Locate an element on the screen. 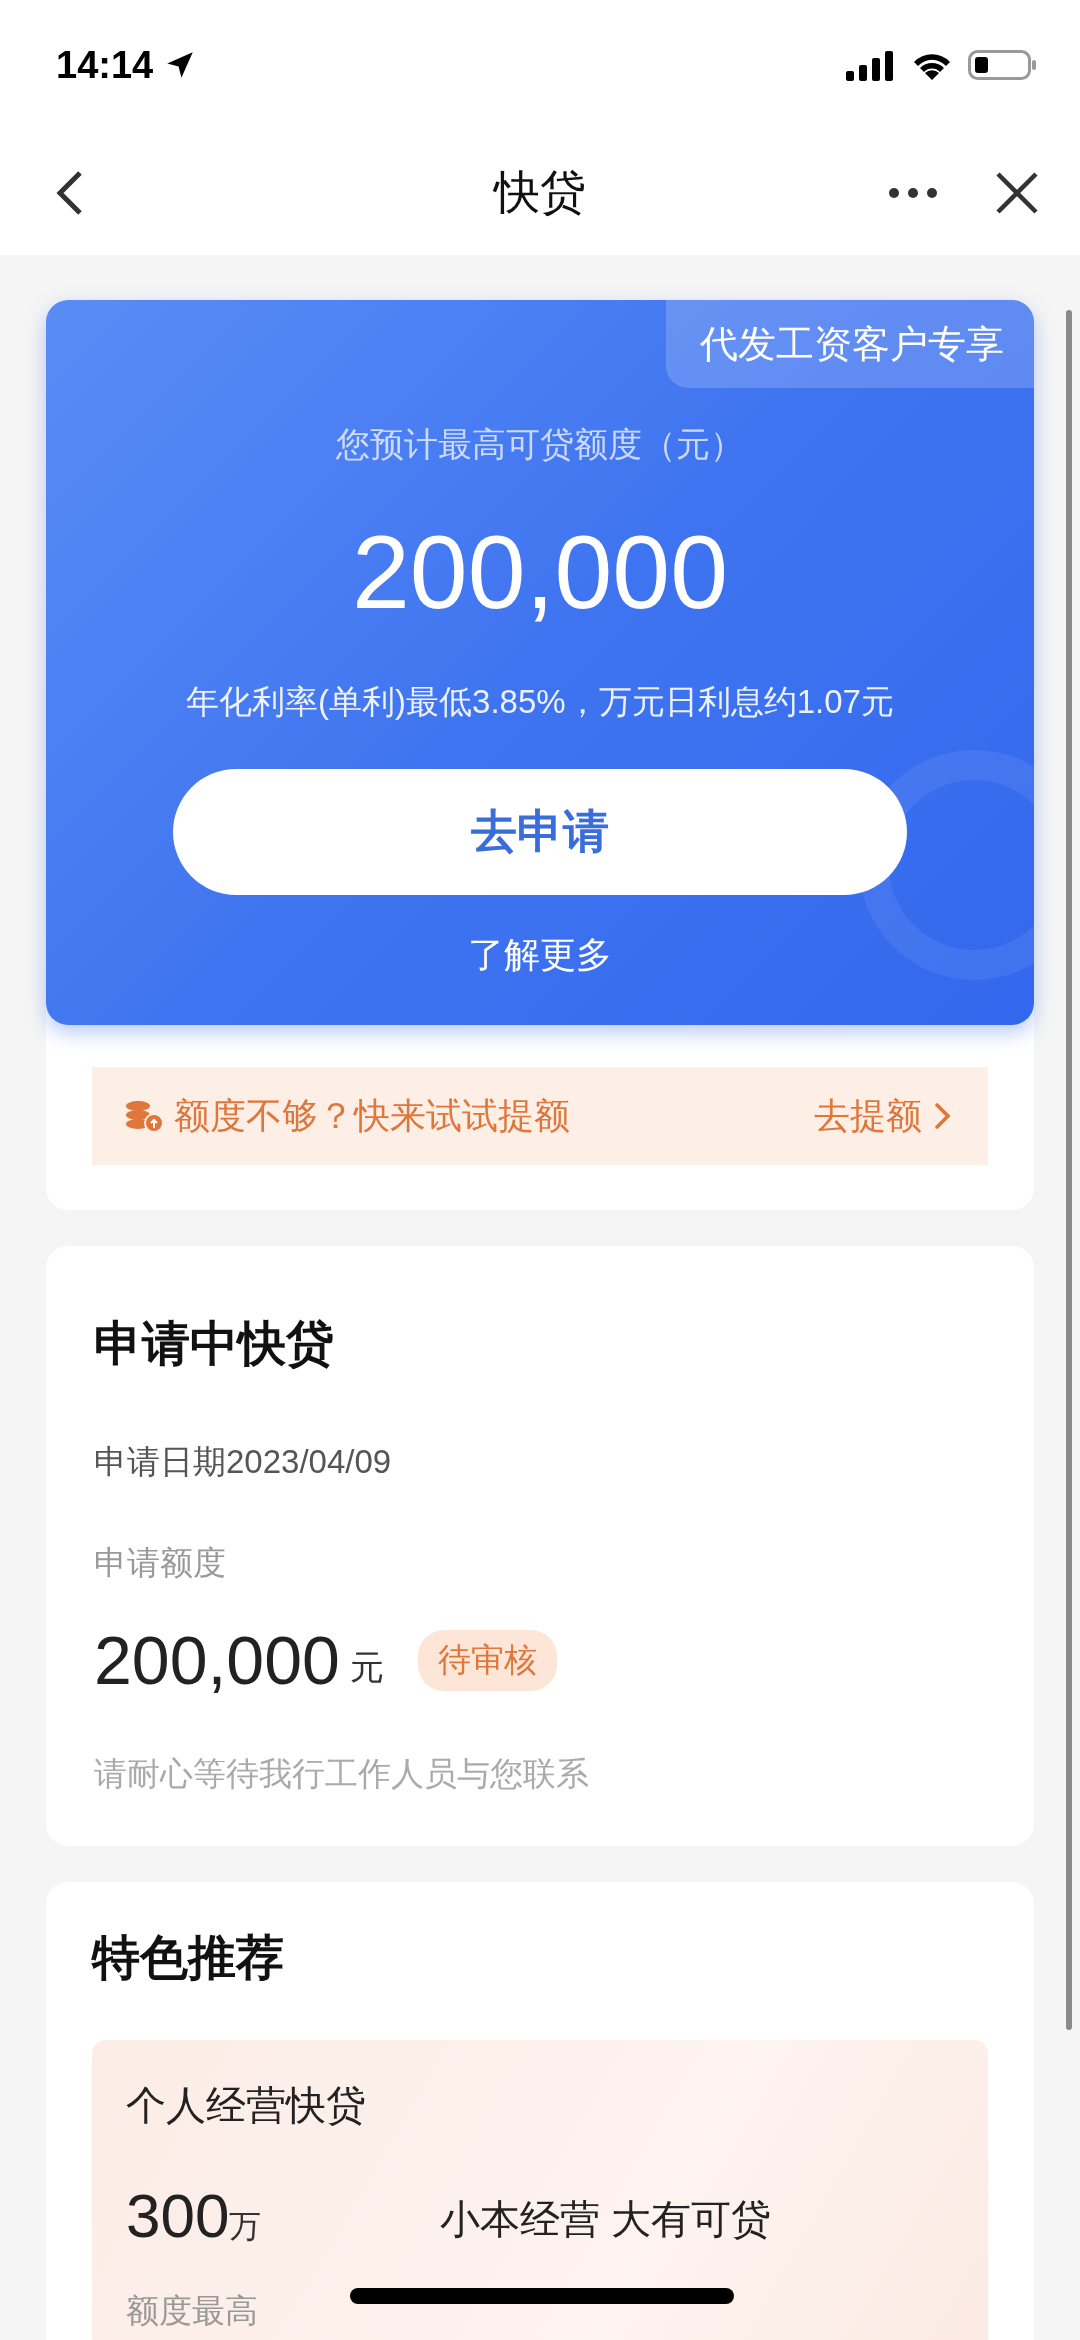  quota-amount: 200,000 is located at coordinates (540, 572).